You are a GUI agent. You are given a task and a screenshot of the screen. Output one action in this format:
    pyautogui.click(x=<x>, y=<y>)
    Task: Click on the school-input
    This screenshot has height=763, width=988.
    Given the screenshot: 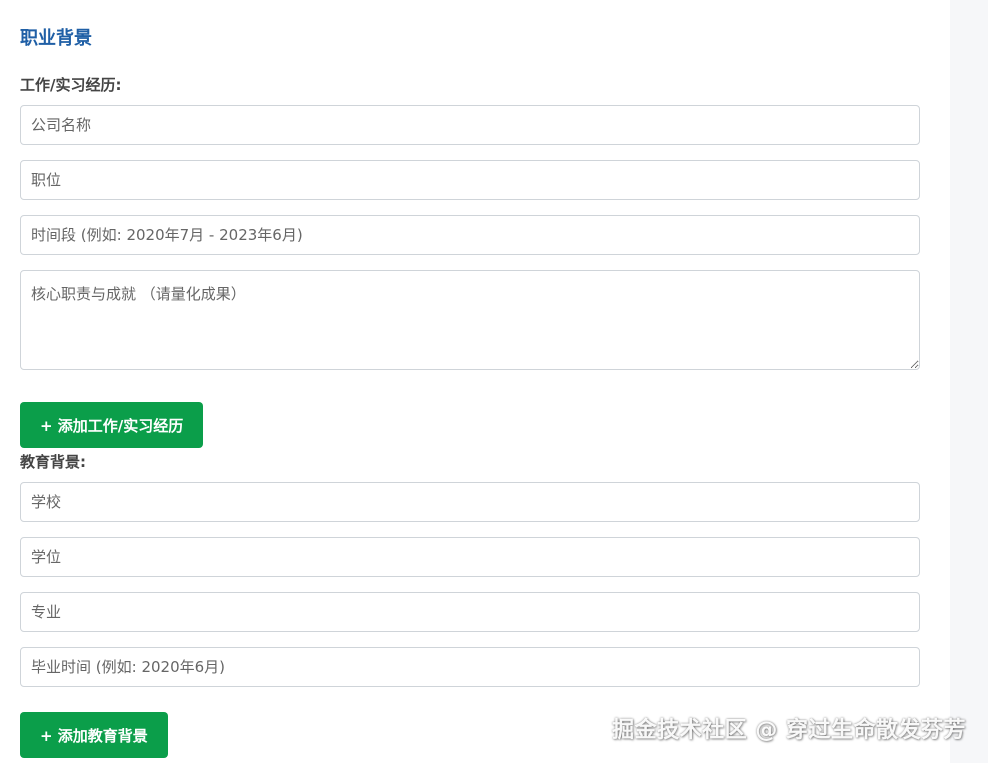 What is the action you would take?
    pyautogui.click(x=470, y=502)
    